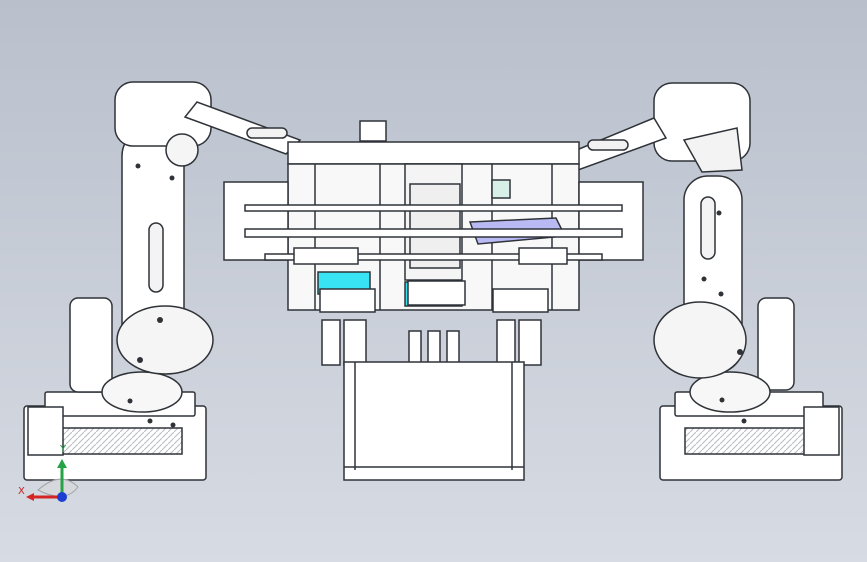  What do you see at coordinates (608, 145) in the screenshot?
I see `right-forearm-slot` at bounding box center [608, 145].